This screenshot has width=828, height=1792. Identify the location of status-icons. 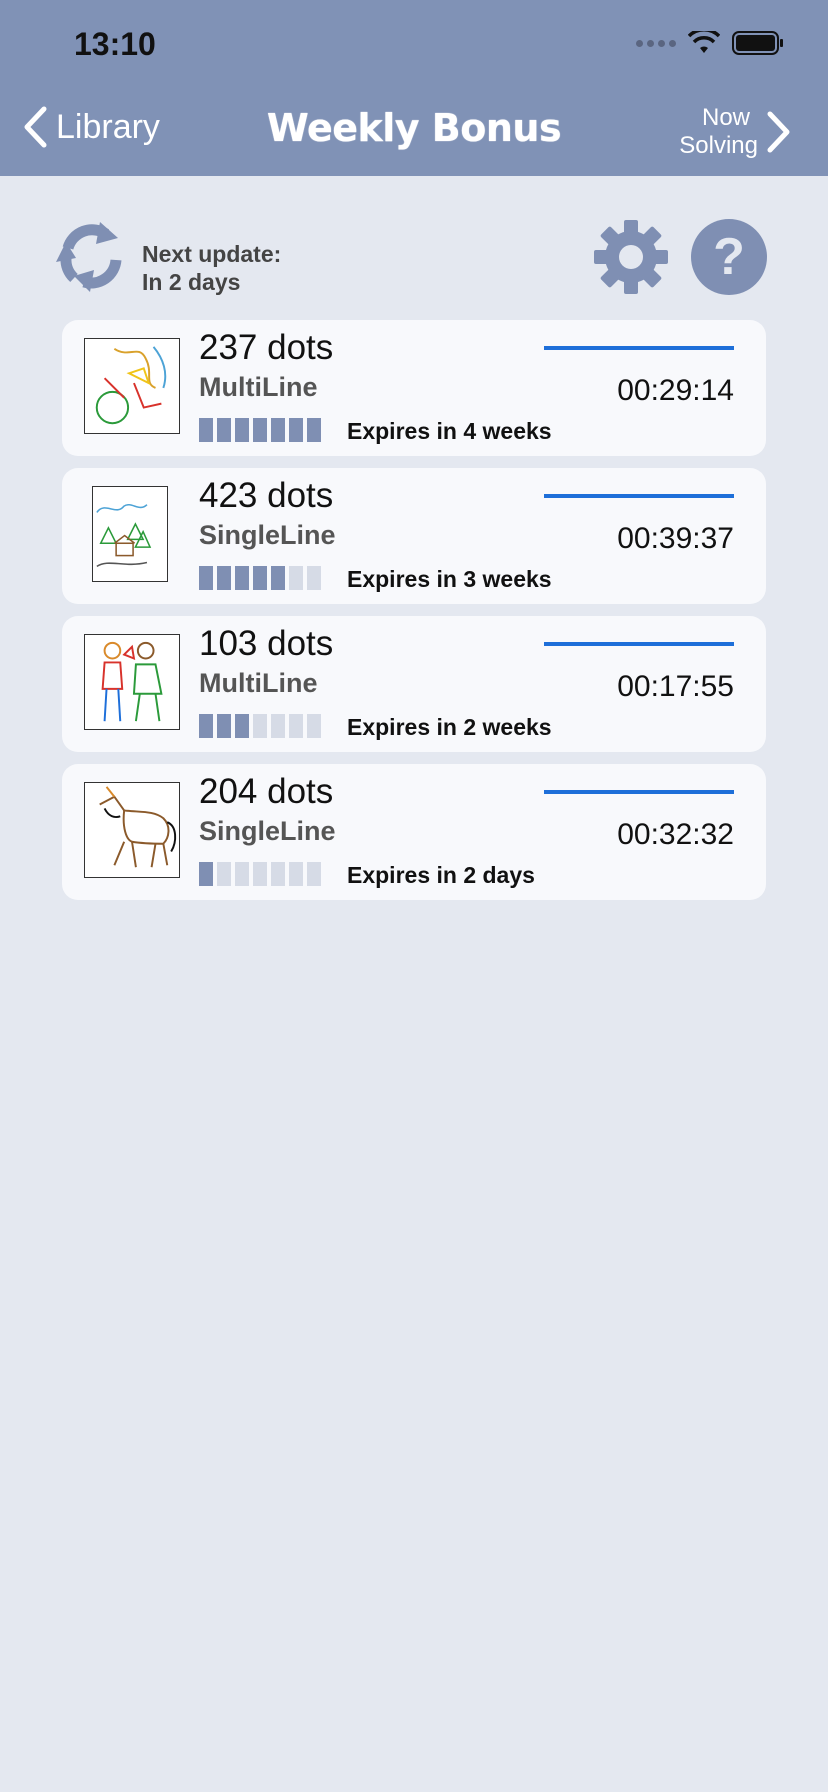
(710, 43).